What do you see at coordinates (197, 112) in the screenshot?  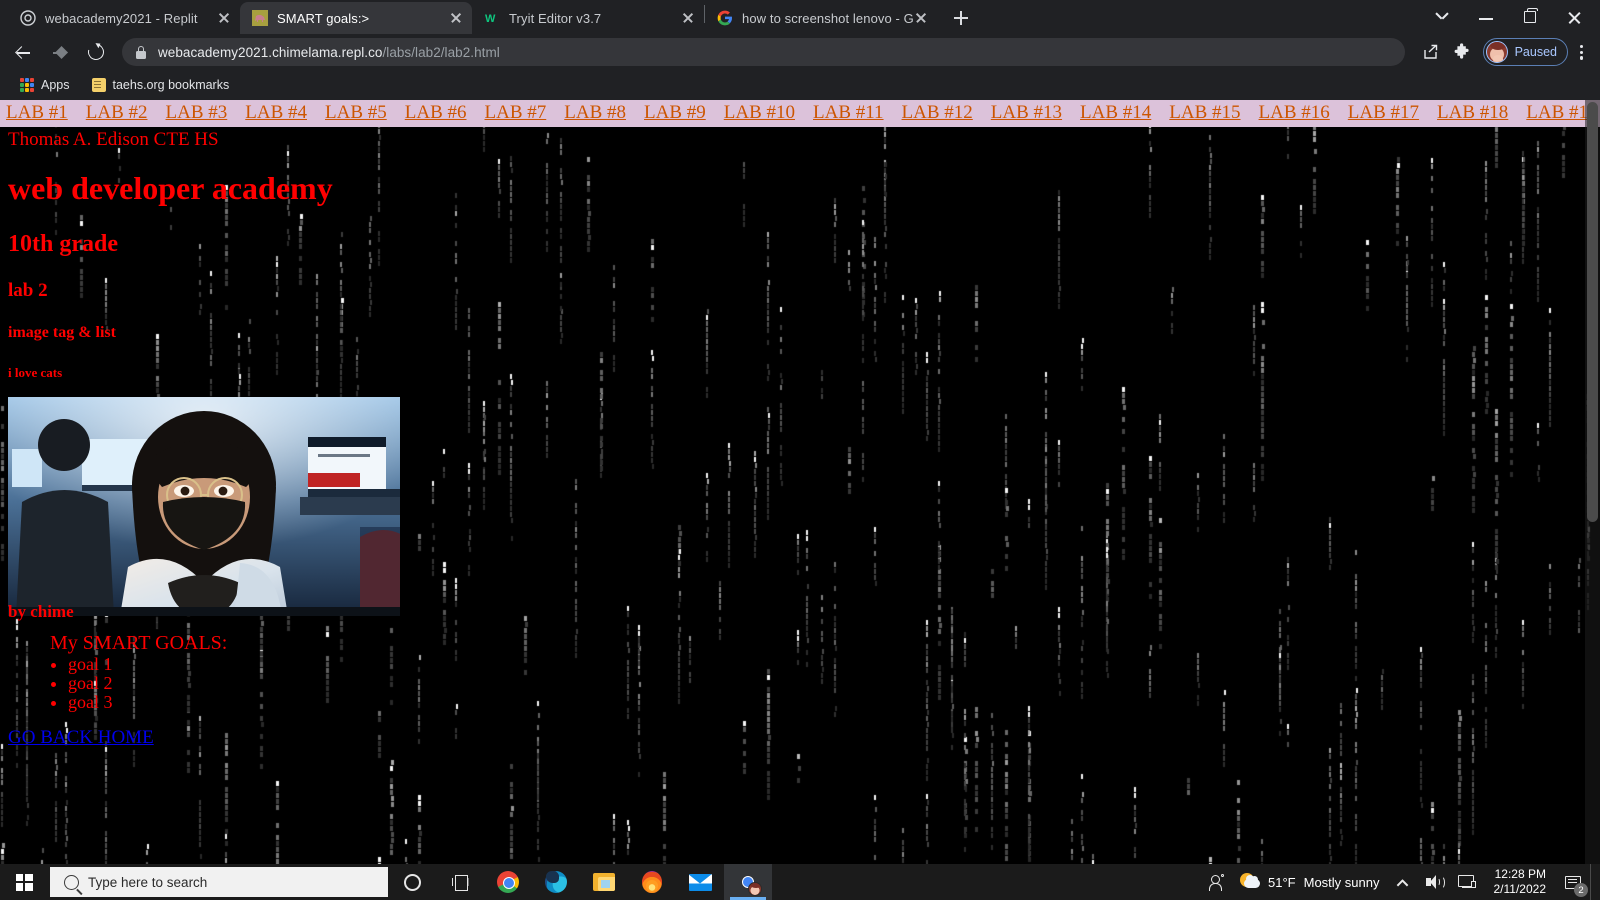 I see `lab-link-3: LAB #3` at bounding box center [197, 112].